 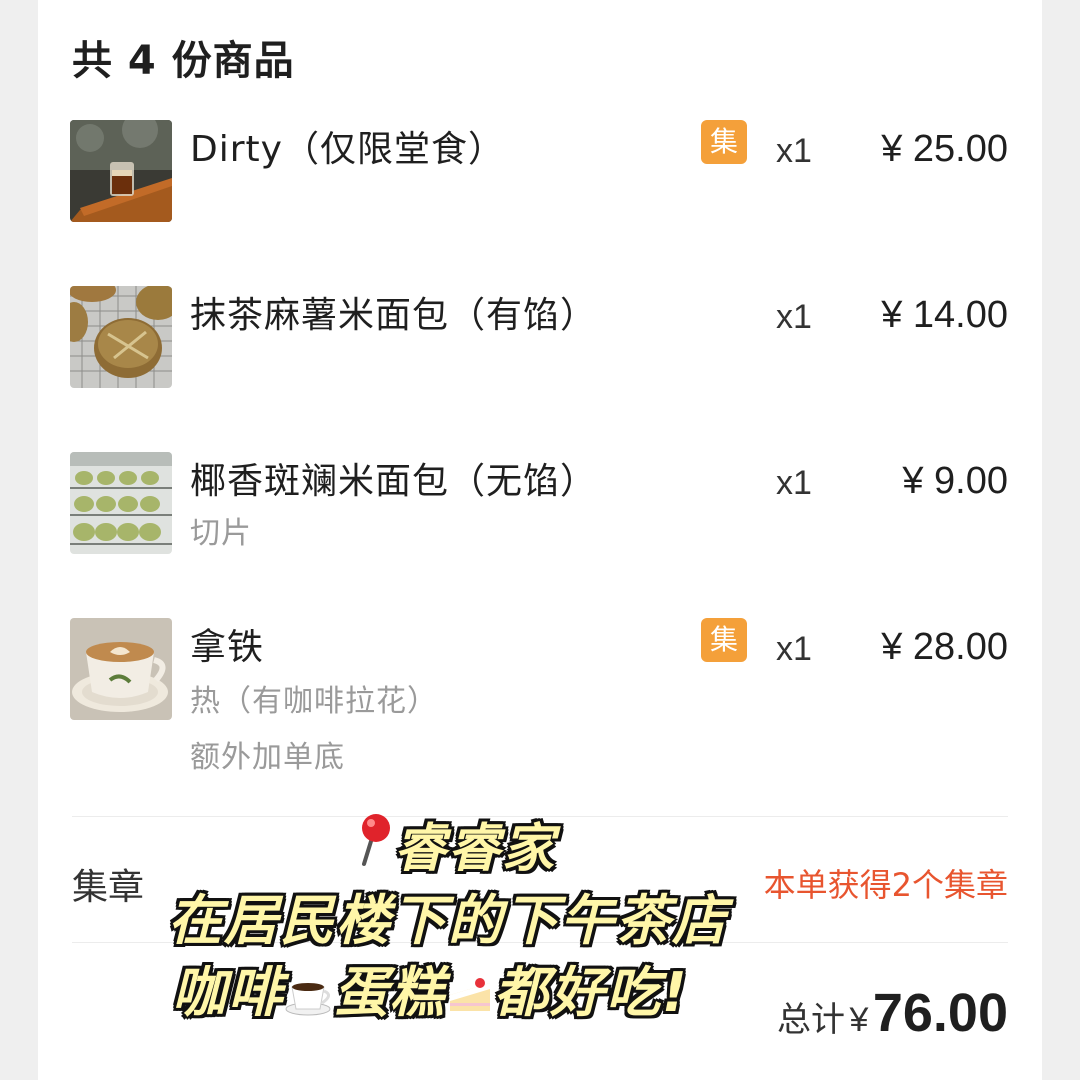 What do you see at coordinates (227, 647) in the screenshot?
I see `item-name: 拿铁` at bounding box center [227, 647].